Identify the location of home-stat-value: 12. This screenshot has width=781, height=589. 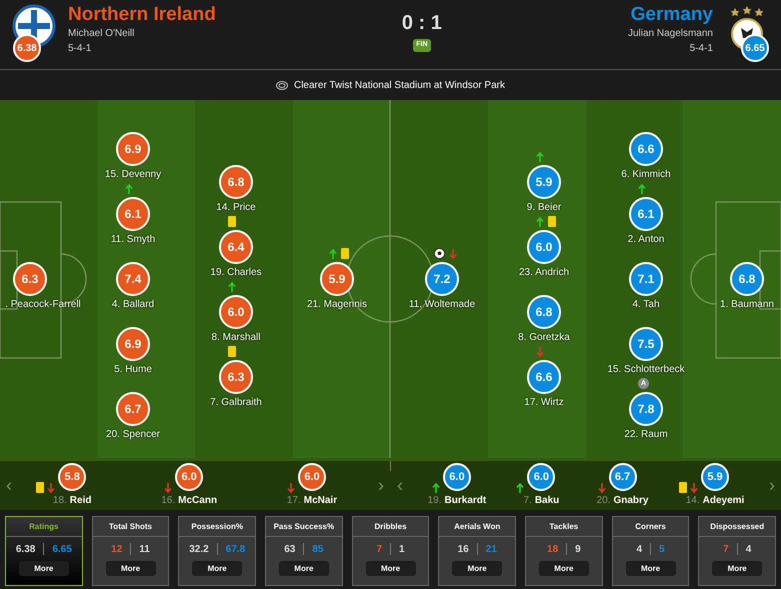
(116, 549).